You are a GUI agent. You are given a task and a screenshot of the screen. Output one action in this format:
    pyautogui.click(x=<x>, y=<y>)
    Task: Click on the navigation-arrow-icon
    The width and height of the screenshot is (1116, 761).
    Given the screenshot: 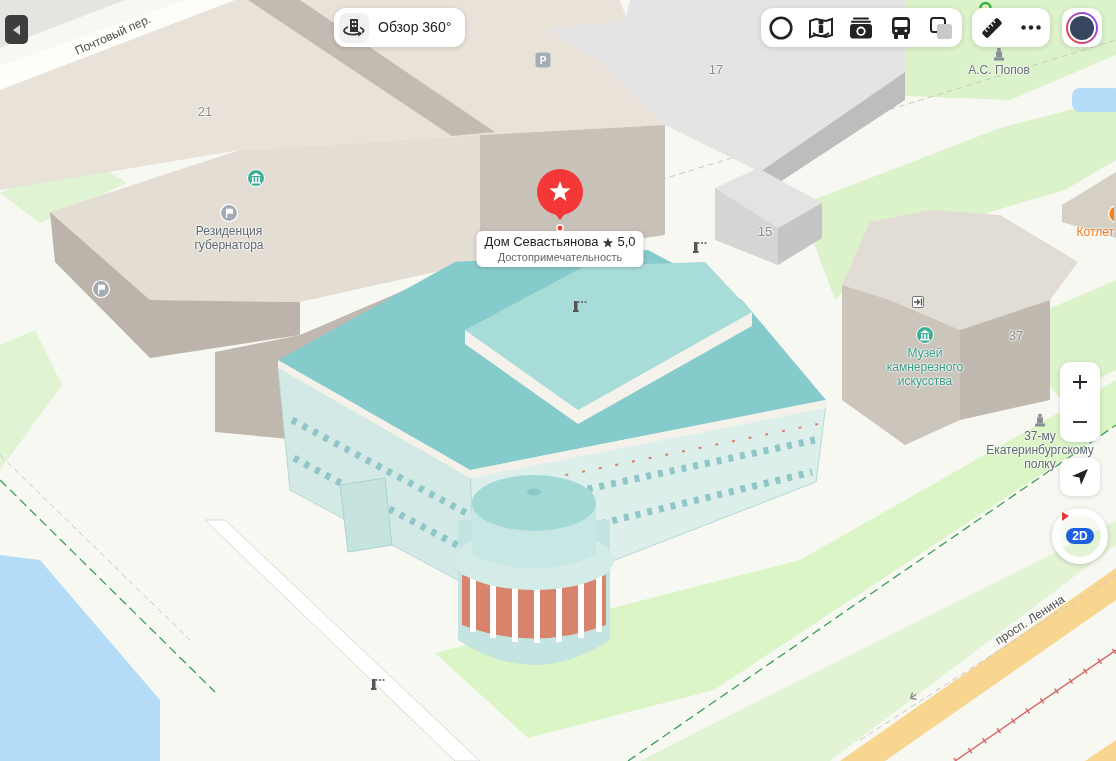 What is the action you would take?
    pyautogui.click(x=1080, y=477)
    